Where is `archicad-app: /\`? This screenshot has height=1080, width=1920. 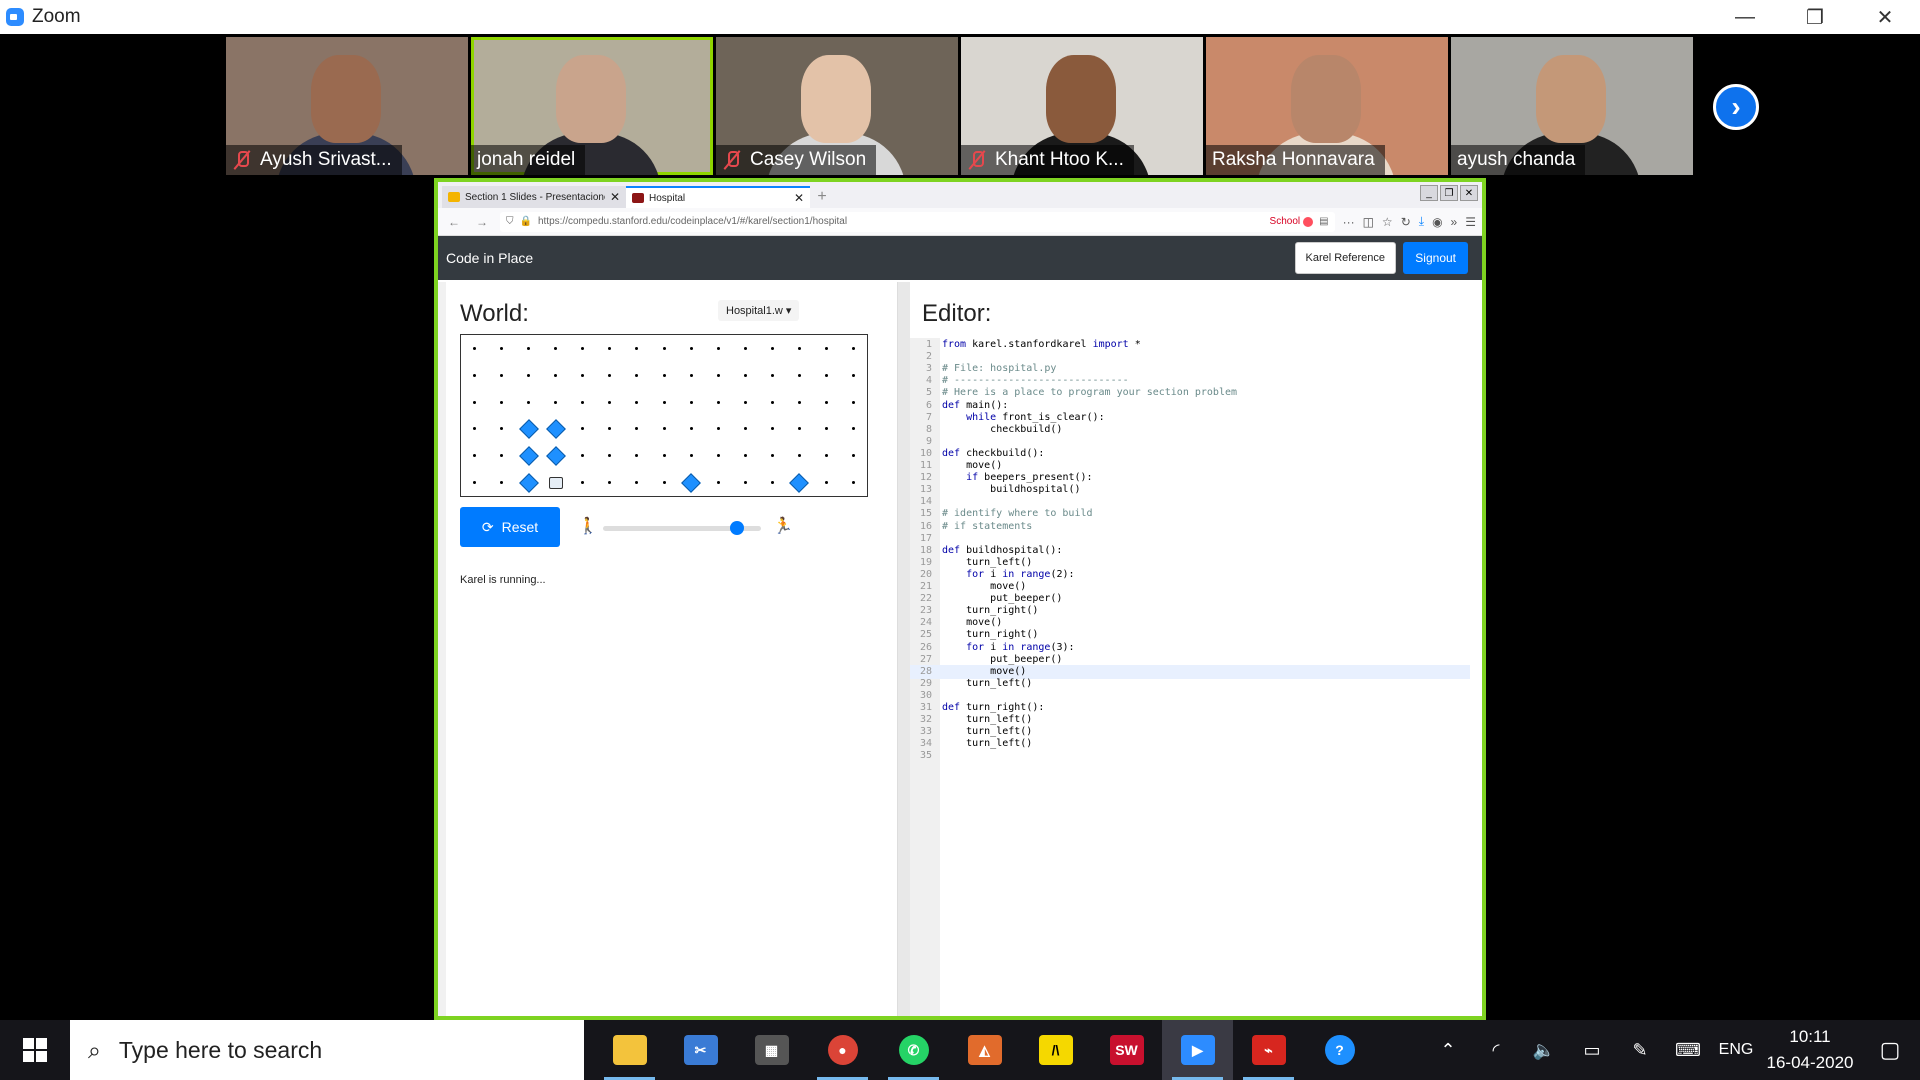
archicad-app: /\ is located at coordinates (1055, 1050).